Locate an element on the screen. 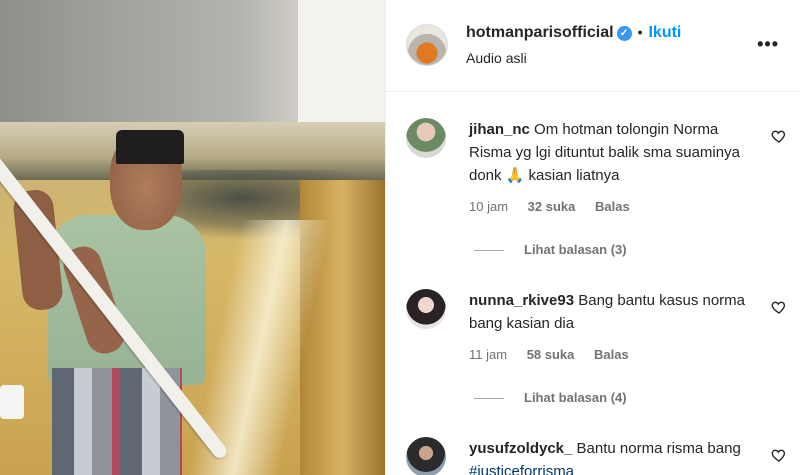  view-replies-button: Lihat balasan (4) is located at coordinates (550, 397).